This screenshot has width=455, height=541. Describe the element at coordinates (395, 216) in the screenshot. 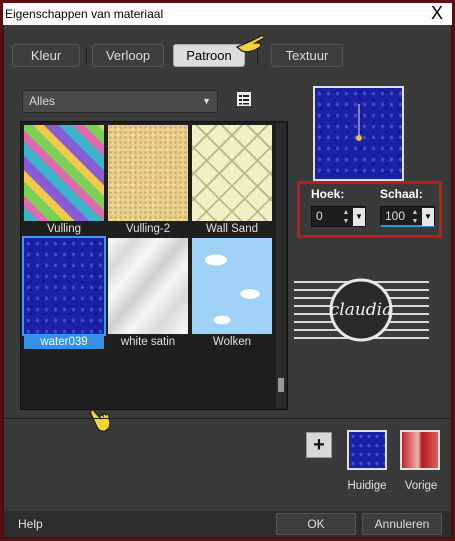

I see `scale-value: 100` at that location.